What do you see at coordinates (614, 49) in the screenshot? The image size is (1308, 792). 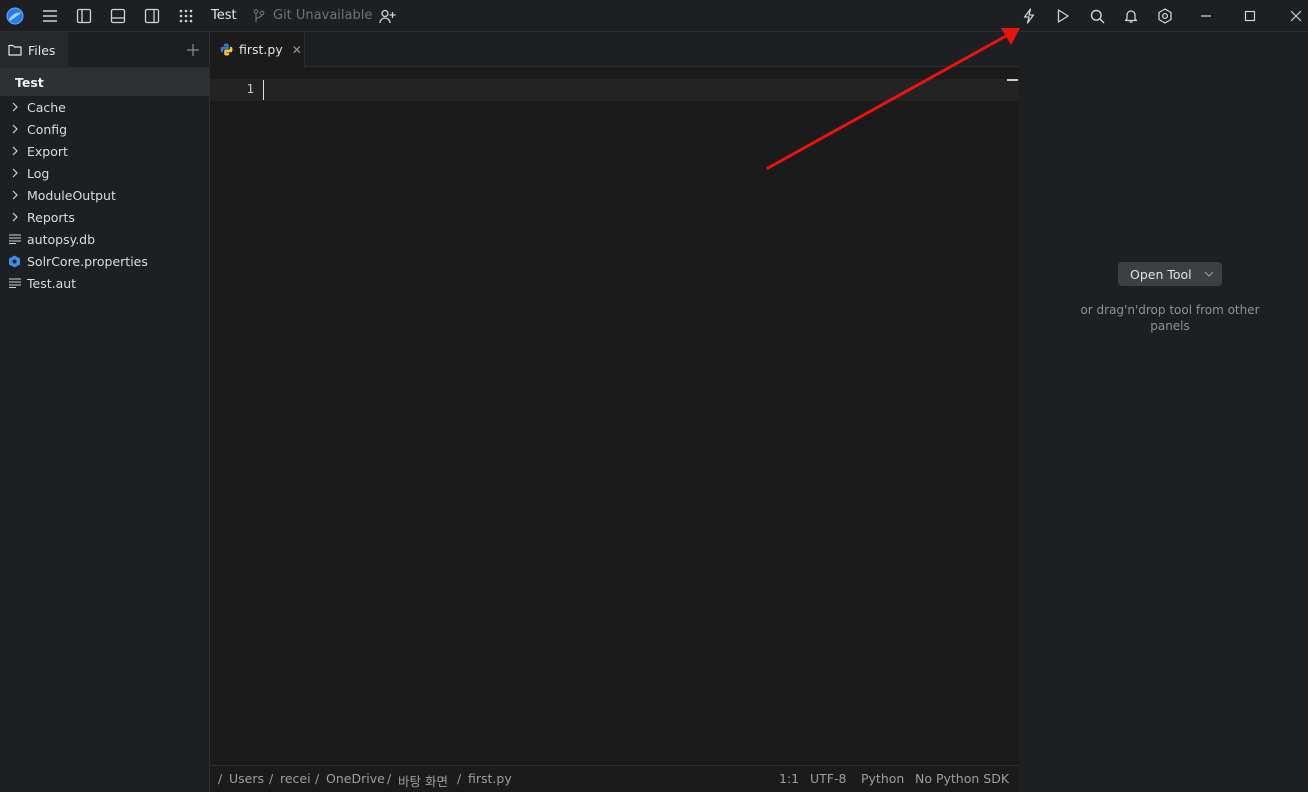 I see `editor-tab-strip: first.py ✕` at bounding box center [614, 49].